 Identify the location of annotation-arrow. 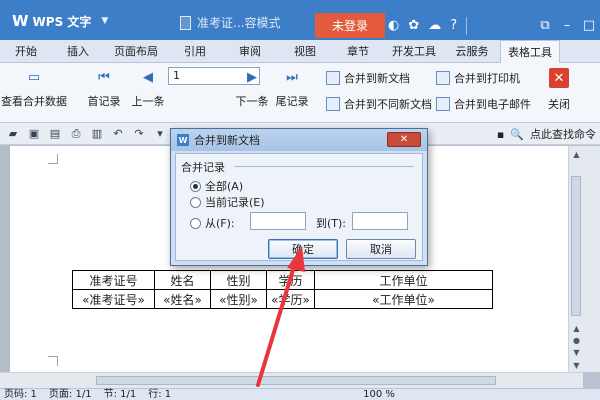
(280, 316).